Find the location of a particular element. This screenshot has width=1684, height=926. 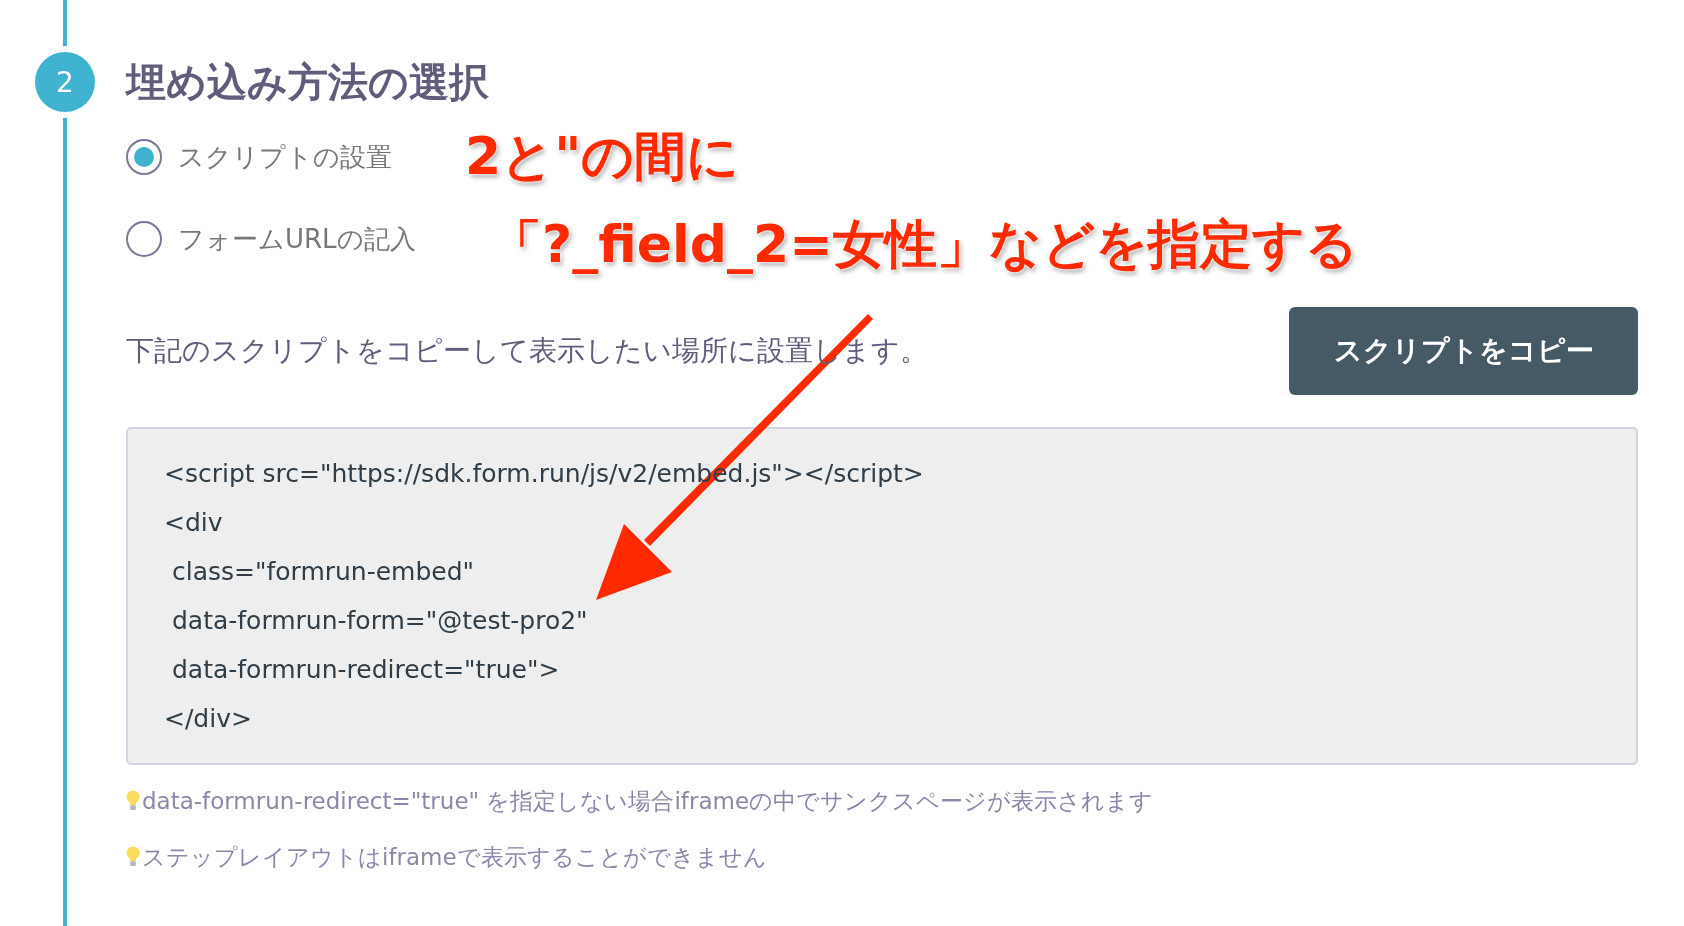

hint-text: data-formrun-redirect="true" を指定しない場合iframeの中でサンクスページが表示されます is located at coordinates (648, 801).